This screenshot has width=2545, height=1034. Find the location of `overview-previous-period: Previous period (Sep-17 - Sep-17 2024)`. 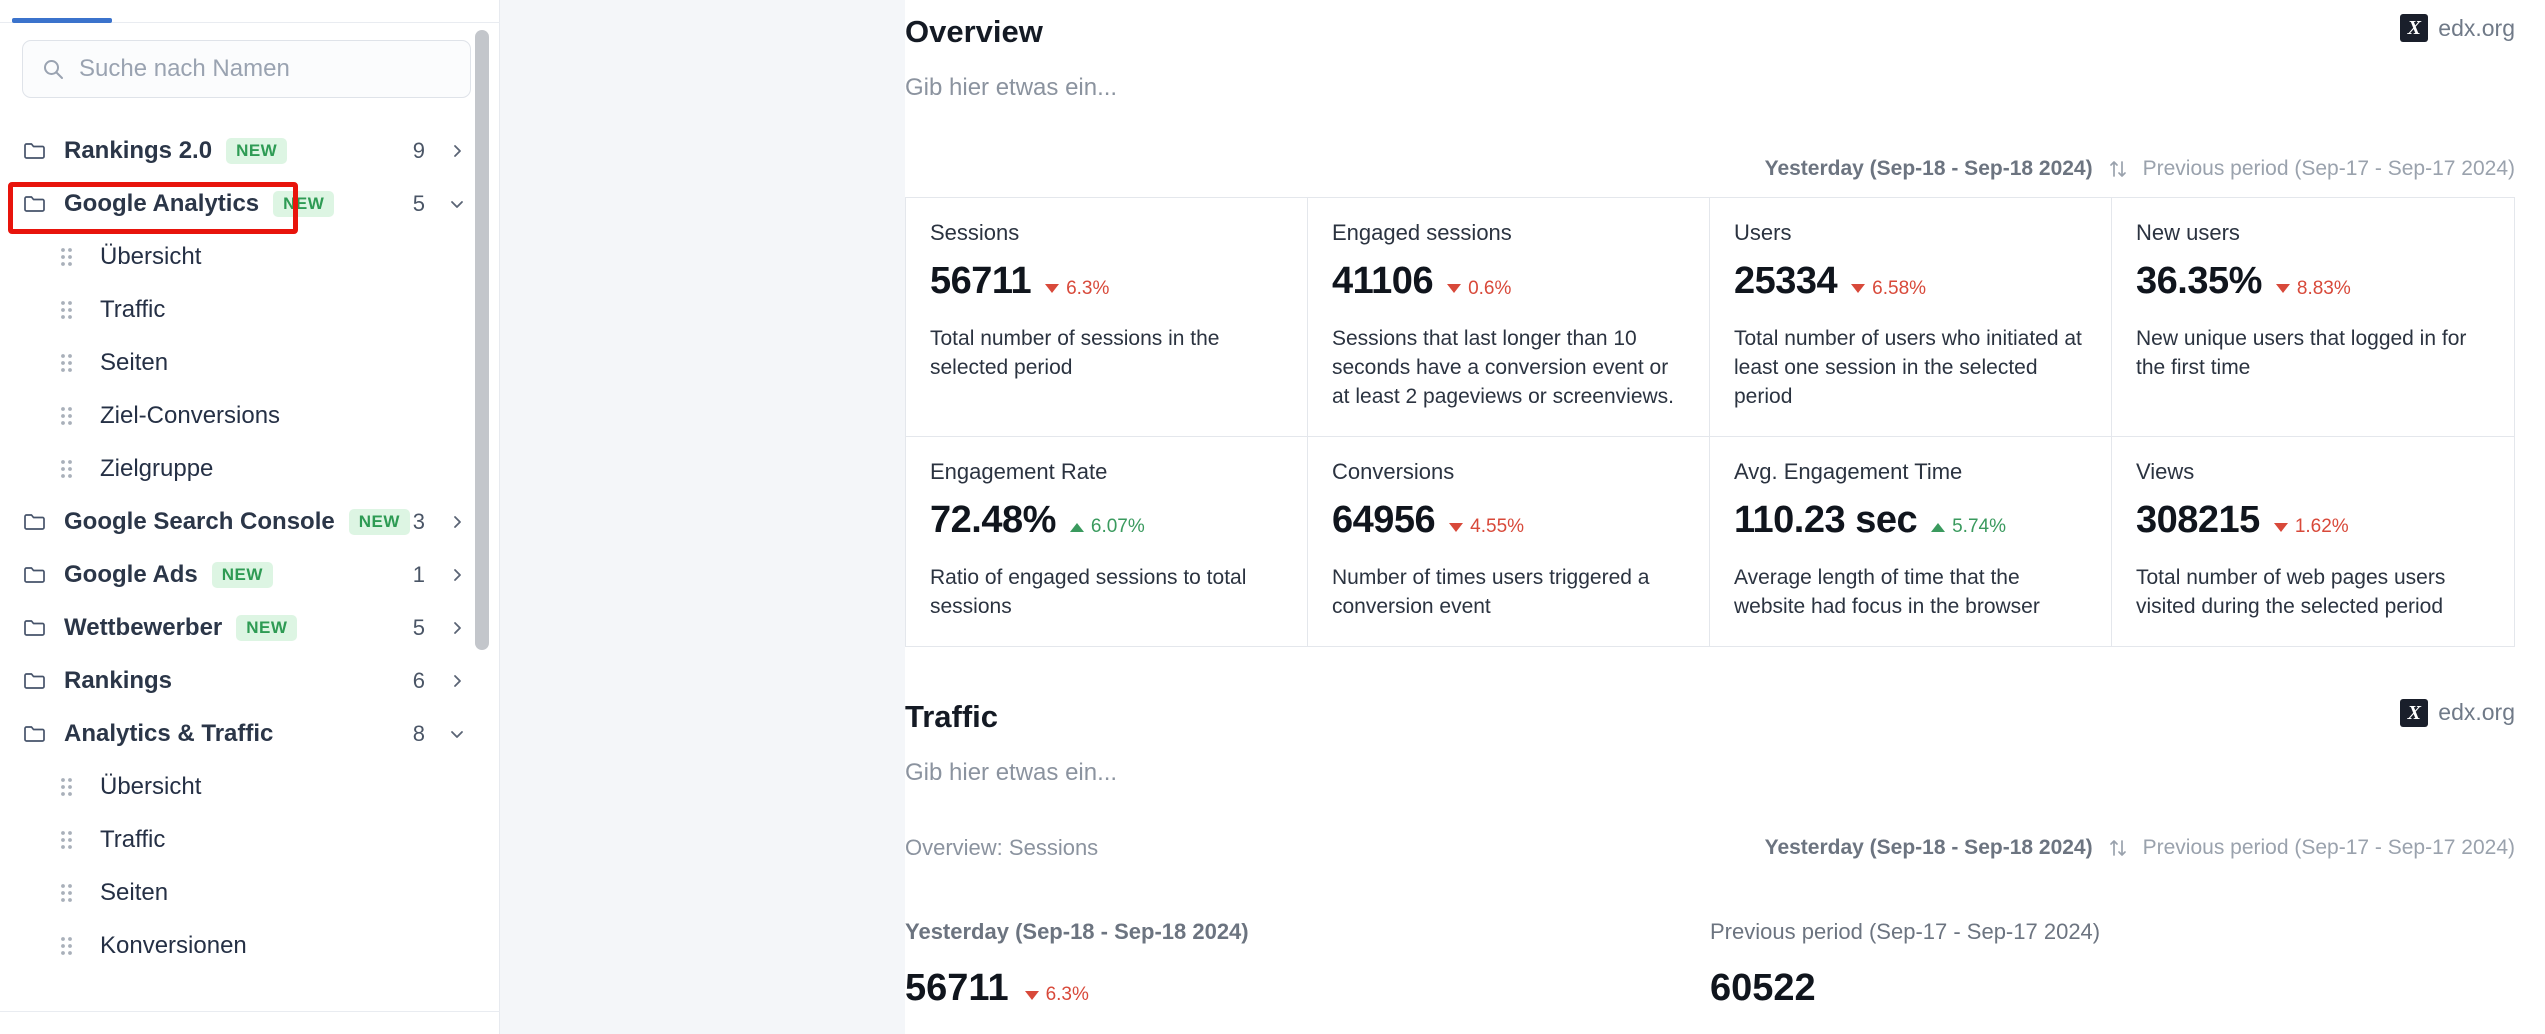

overview-previous-period: Previous period (Sep-17 - Sep-17 2024) is located at coordinates (2329, 169).